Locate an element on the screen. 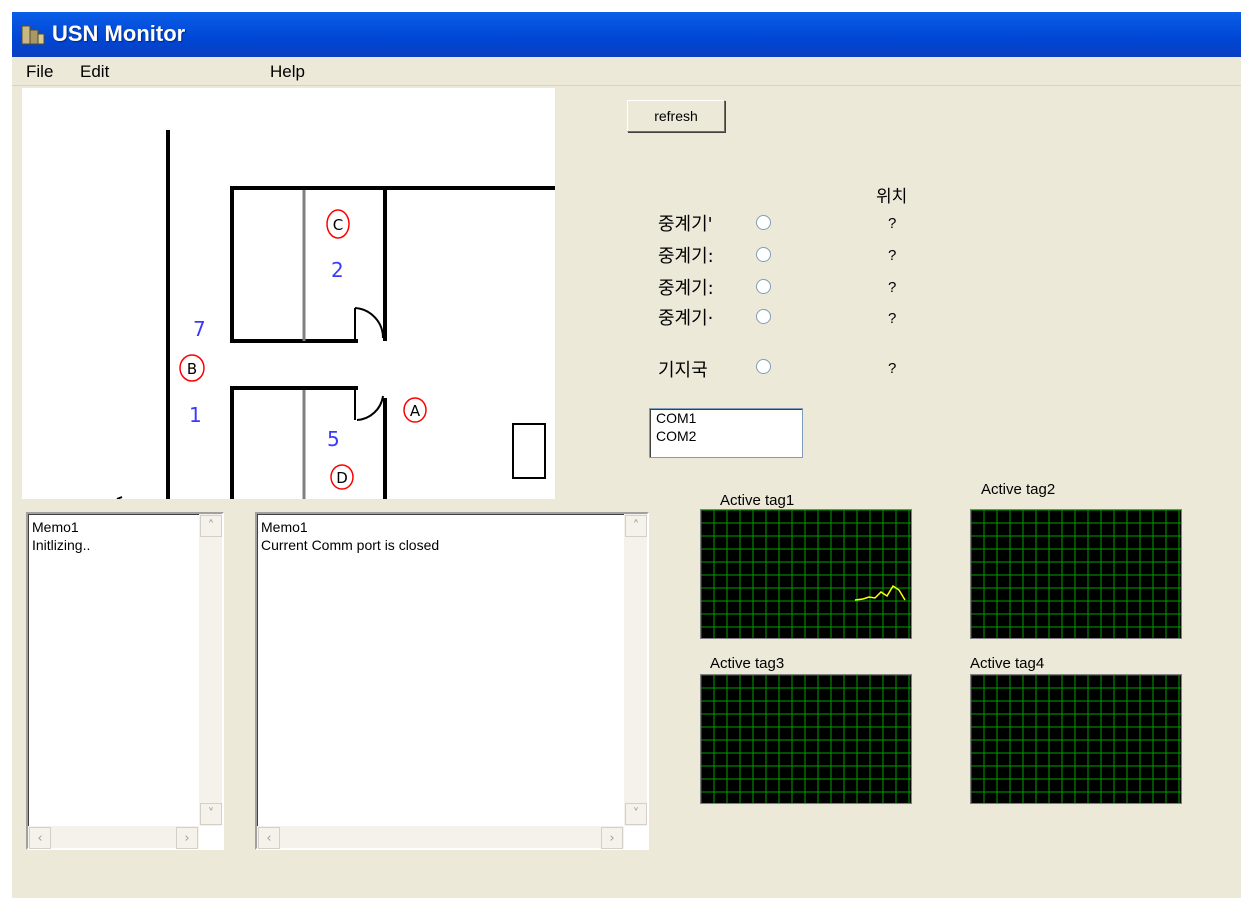 The height and width of the screenshot is (898, 1241). window-title: USN Monitor is located at coordinates (119, 33).